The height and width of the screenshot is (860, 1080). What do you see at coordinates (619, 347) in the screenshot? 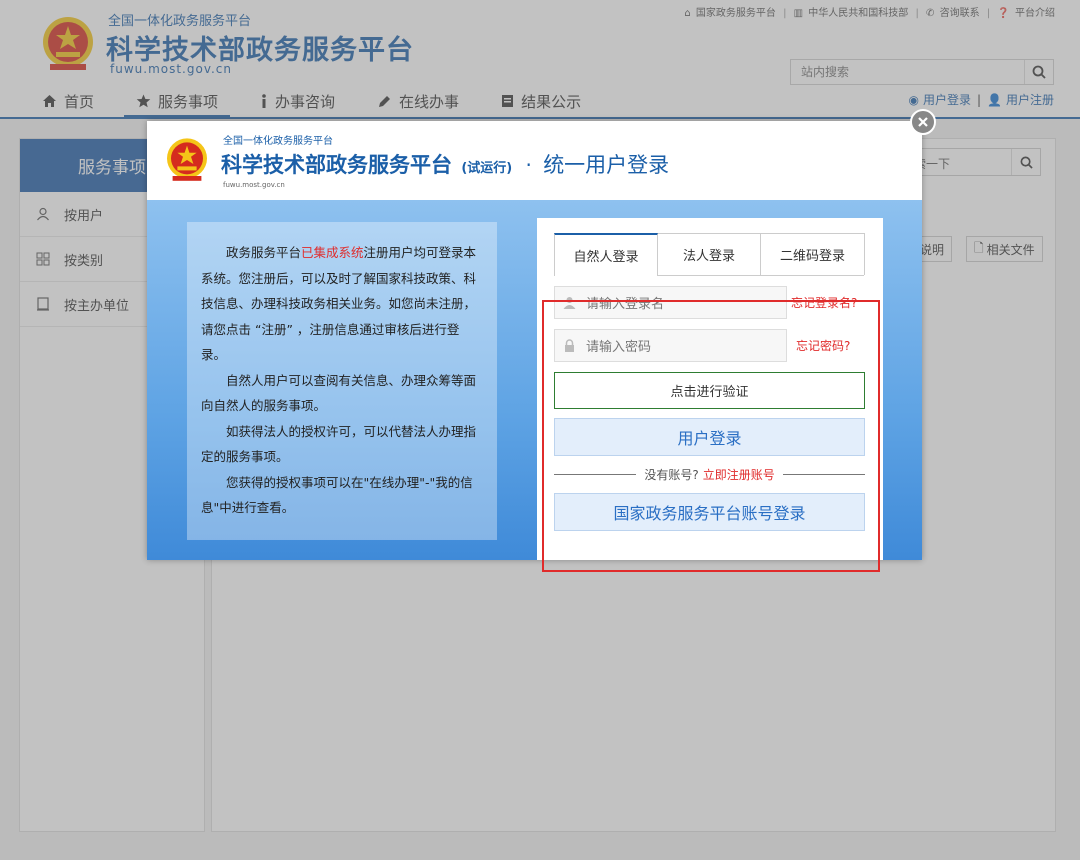
I see `password-placeholder: 请输入密码` at bounding box center [619, 347].